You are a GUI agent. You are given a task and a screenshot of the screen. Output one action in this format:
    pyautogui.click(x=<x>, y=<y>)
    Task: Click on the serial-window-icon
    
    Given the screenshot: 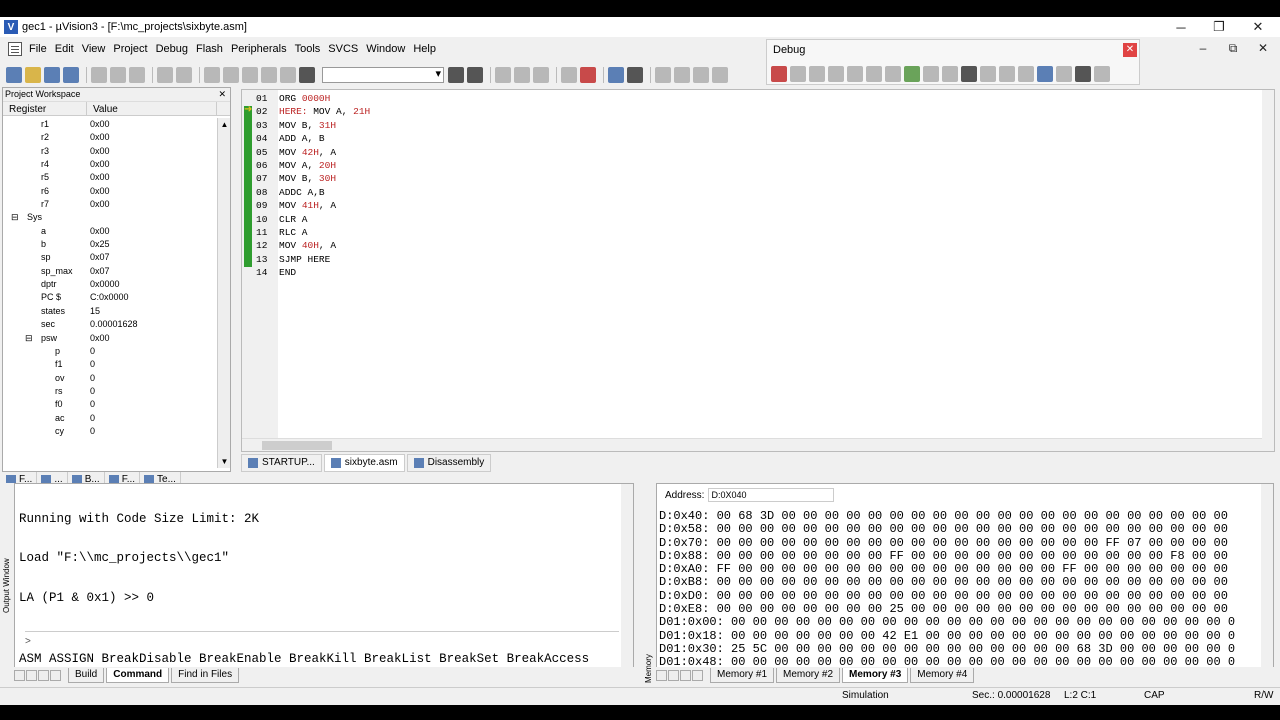 What is the action you would take?
    pyautogui.click(x=1083, y=74)
    